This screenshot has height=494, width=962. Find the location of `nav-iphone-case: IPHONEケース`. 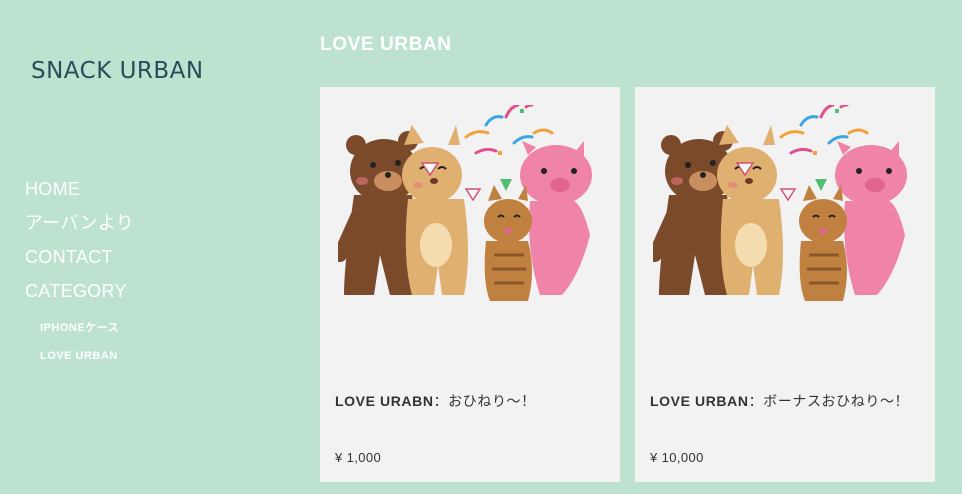

nav-iphone-case: IPHONEケース is located at coordinates (87, 328).